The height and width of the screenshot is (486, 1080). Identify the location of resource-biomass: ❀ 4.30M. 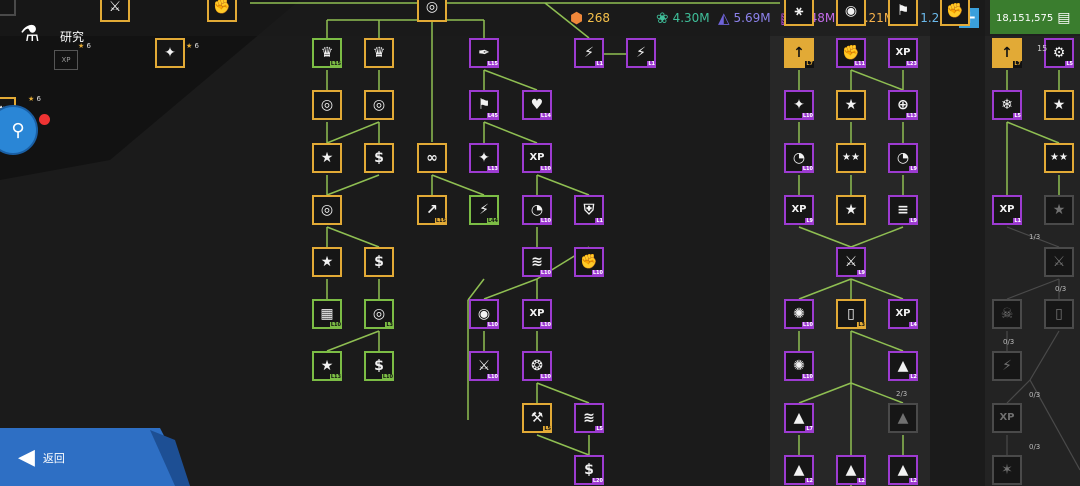
(683, 18).